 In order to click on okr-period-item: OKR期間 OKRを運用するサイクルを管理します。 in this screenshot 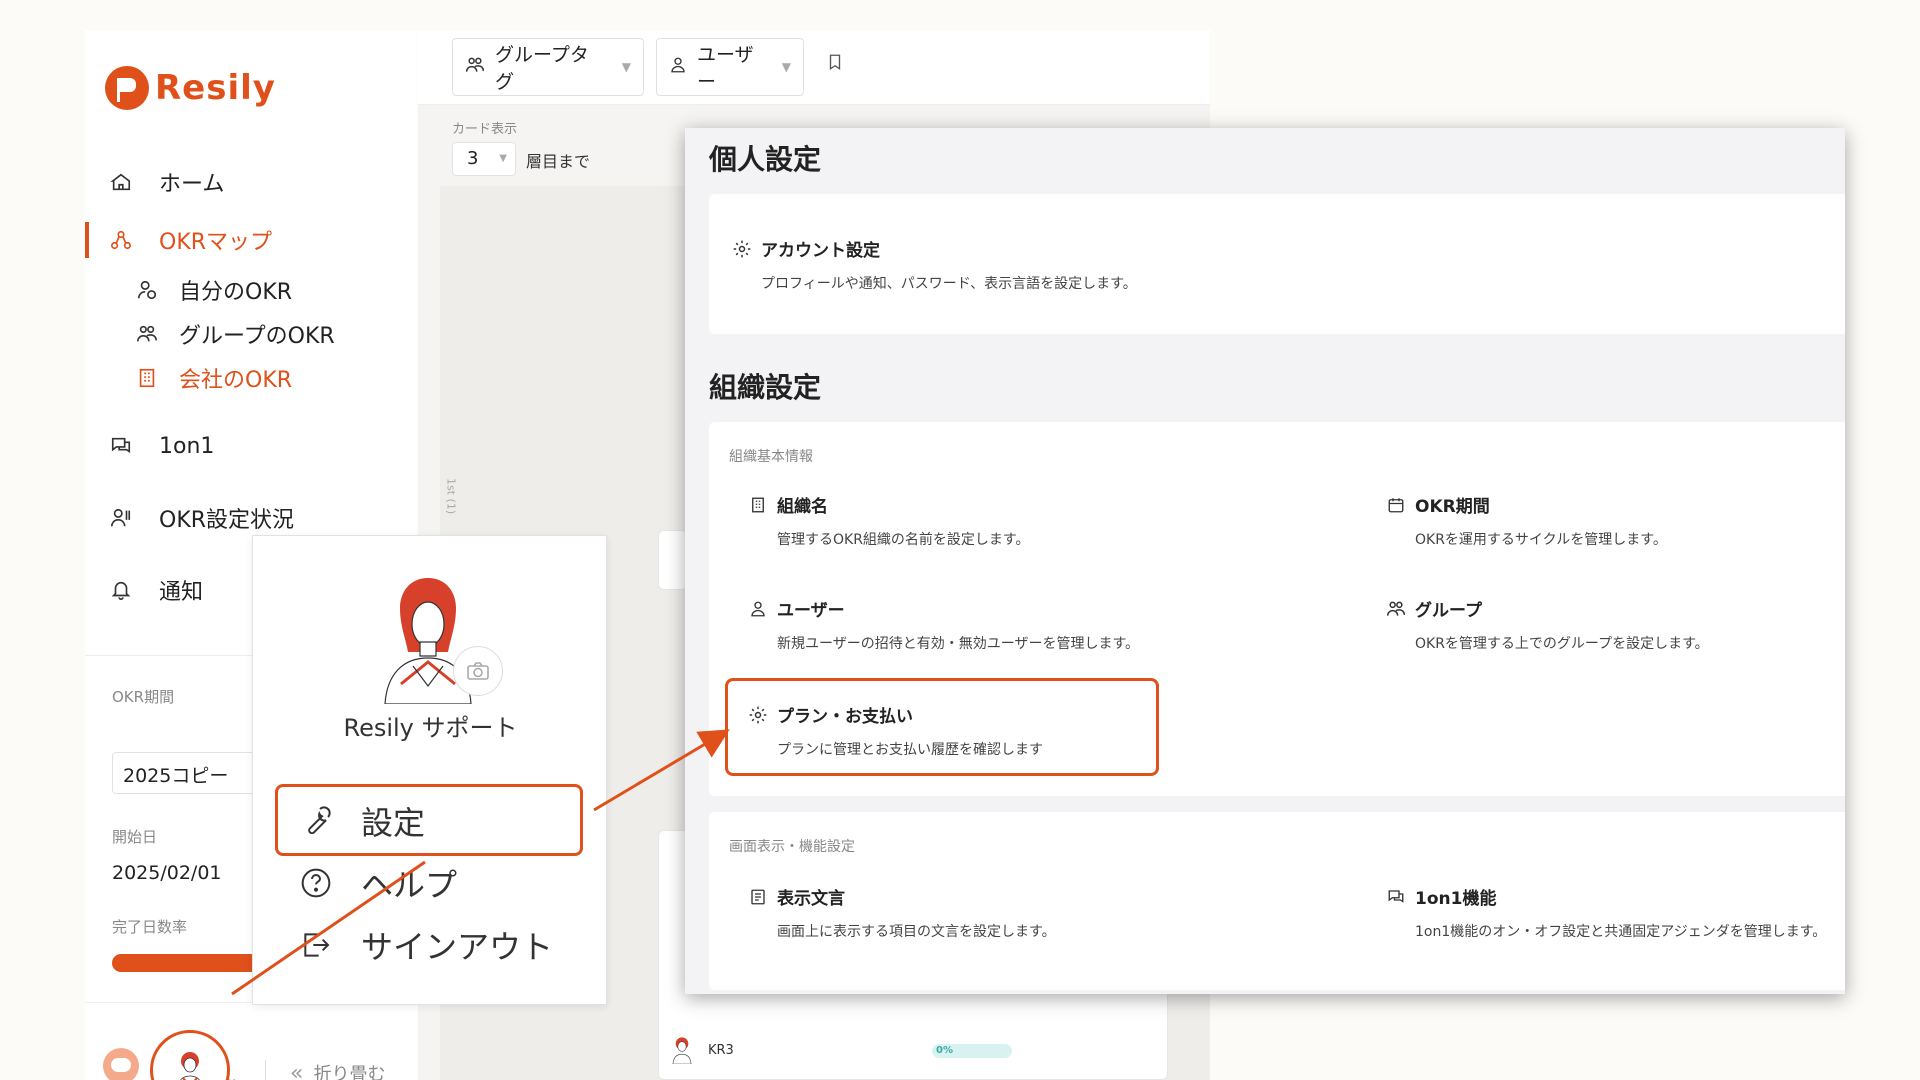, I will do `click(1526, 520)`.